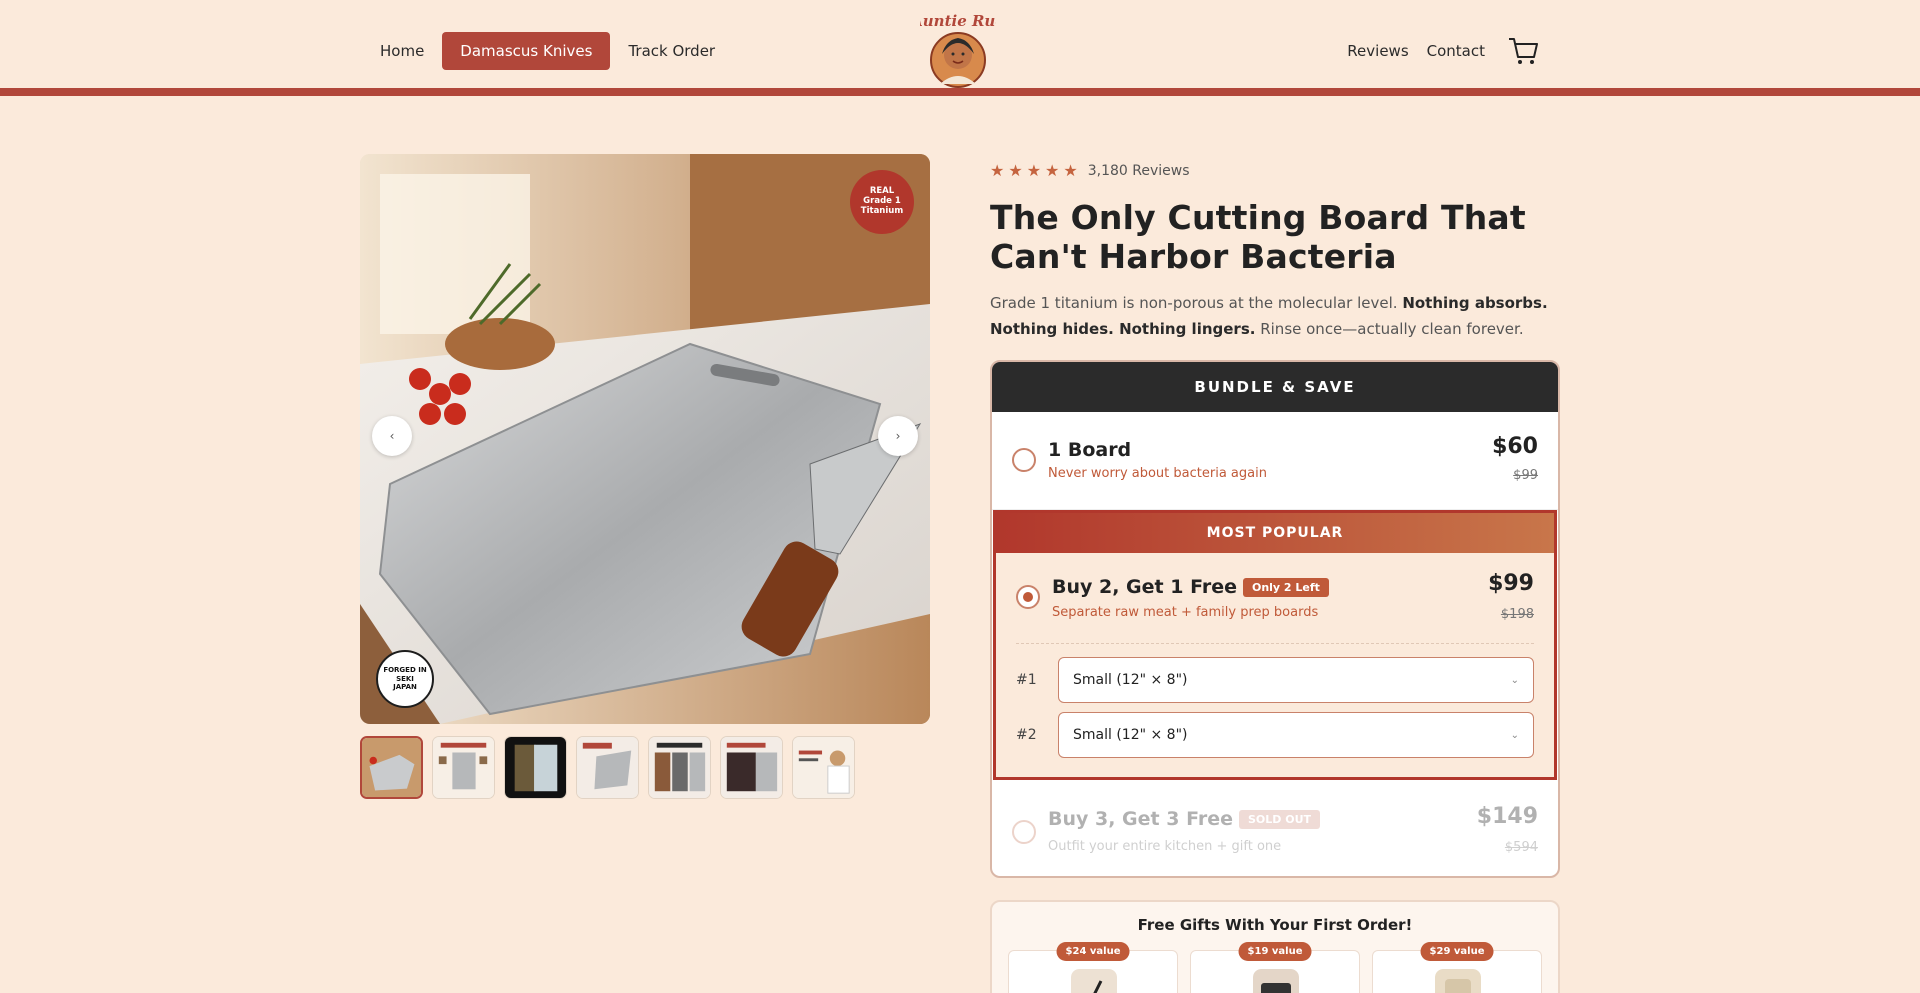  I want to click on board-size-row-1: #1 Small (12" × 8") ⌄, so click(1275, 680).